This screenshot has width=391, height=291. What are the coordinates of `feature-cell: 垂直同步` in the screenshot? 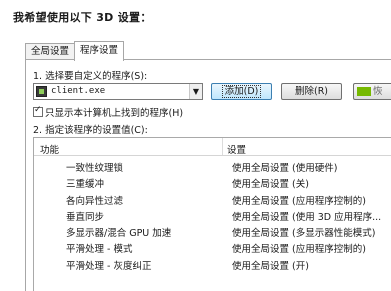 It's located at (85, 217).